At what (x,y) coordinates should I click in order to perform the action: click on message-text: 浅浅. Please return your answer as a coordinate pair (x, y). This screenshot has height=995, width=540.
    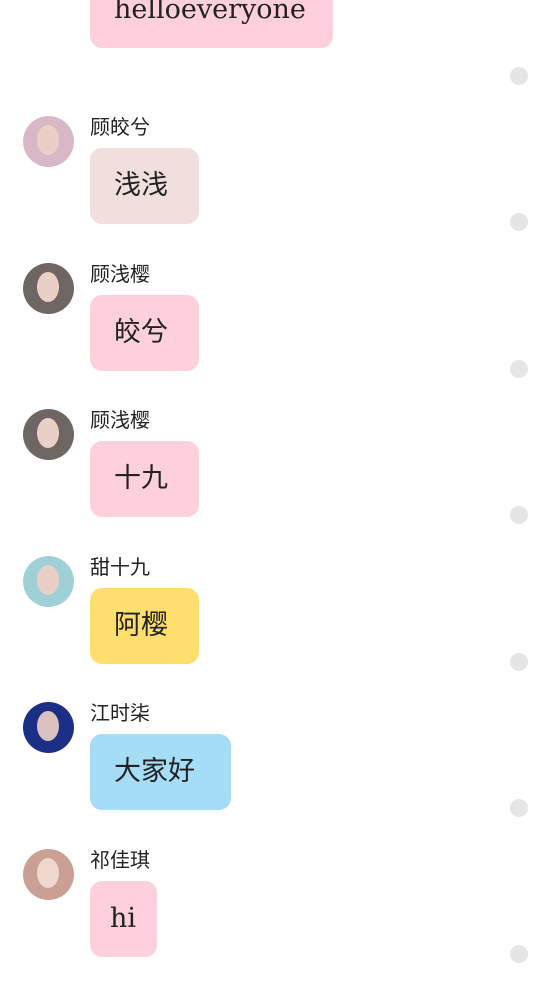
    Looking at the image, I should click on (141, 185).